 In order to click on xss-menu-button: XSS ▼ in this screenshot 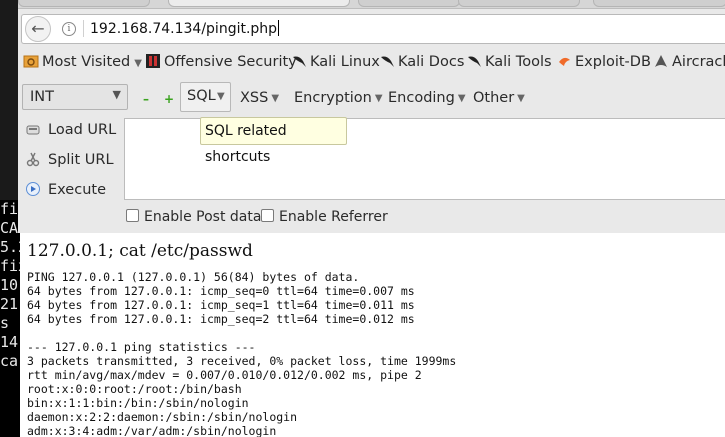, I will do `click(259, 98)`.